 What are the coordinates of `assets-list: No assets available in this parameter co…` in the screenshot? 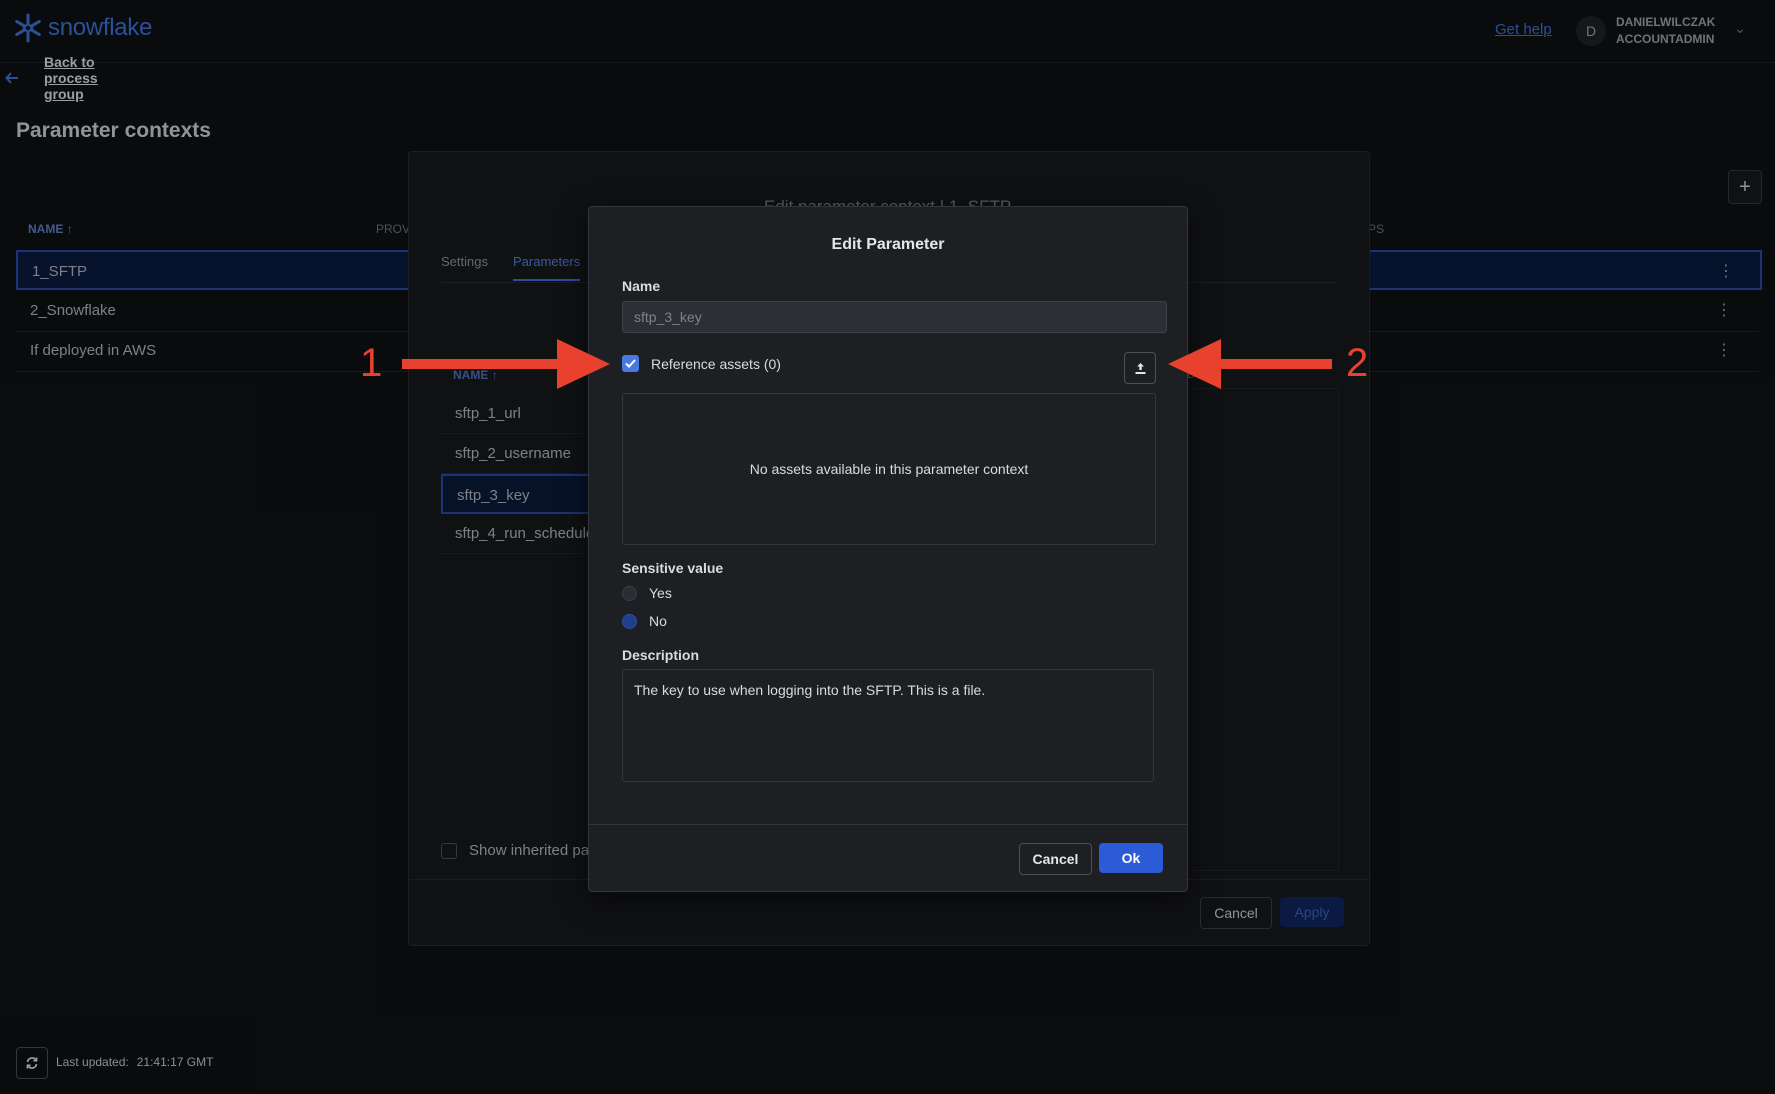 It's located at (889, 469).